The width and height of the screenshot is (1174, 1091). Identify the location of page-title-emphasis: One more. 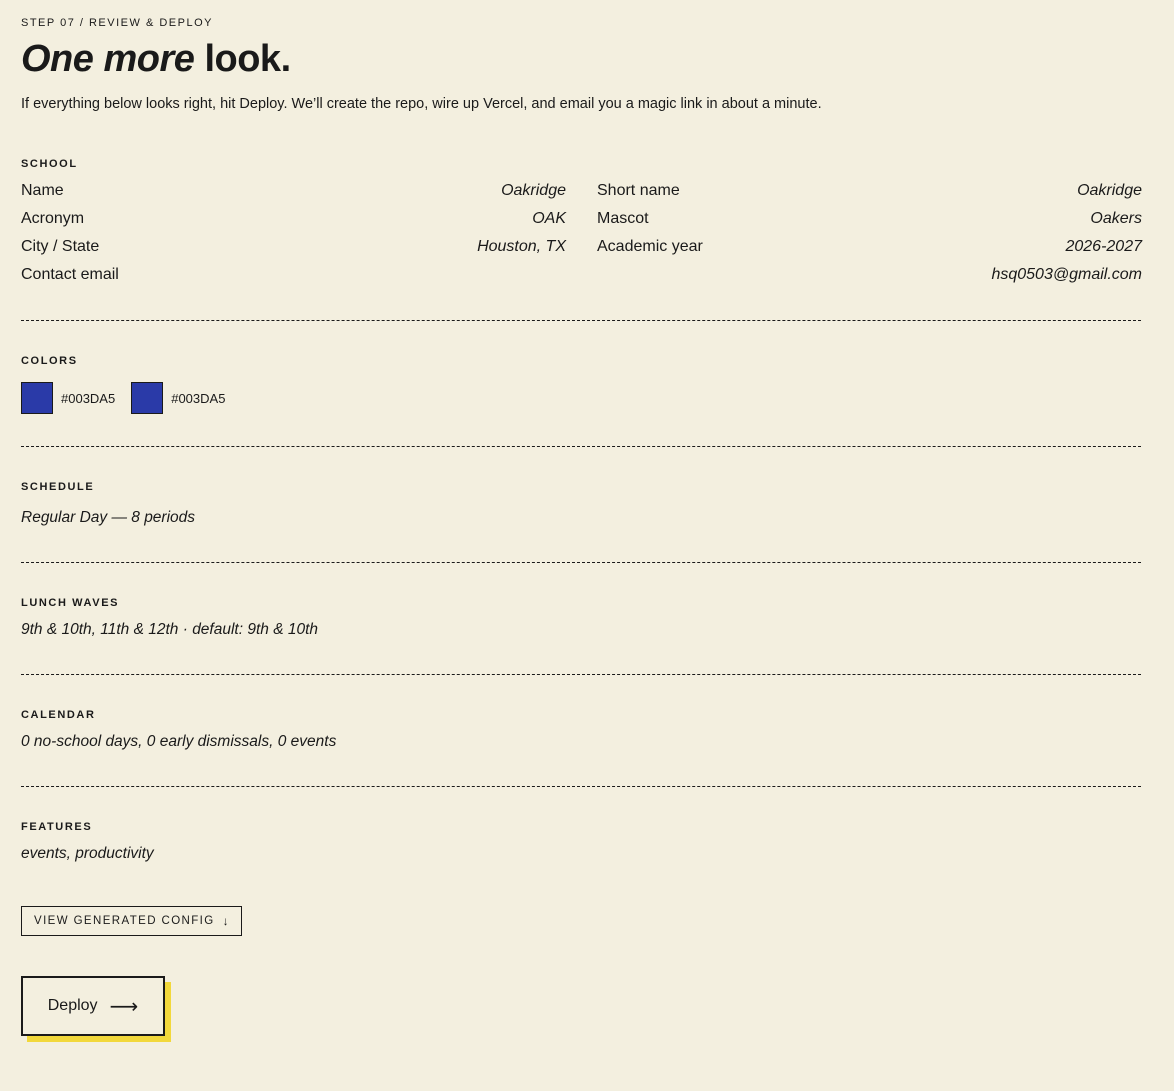
(108, 59).